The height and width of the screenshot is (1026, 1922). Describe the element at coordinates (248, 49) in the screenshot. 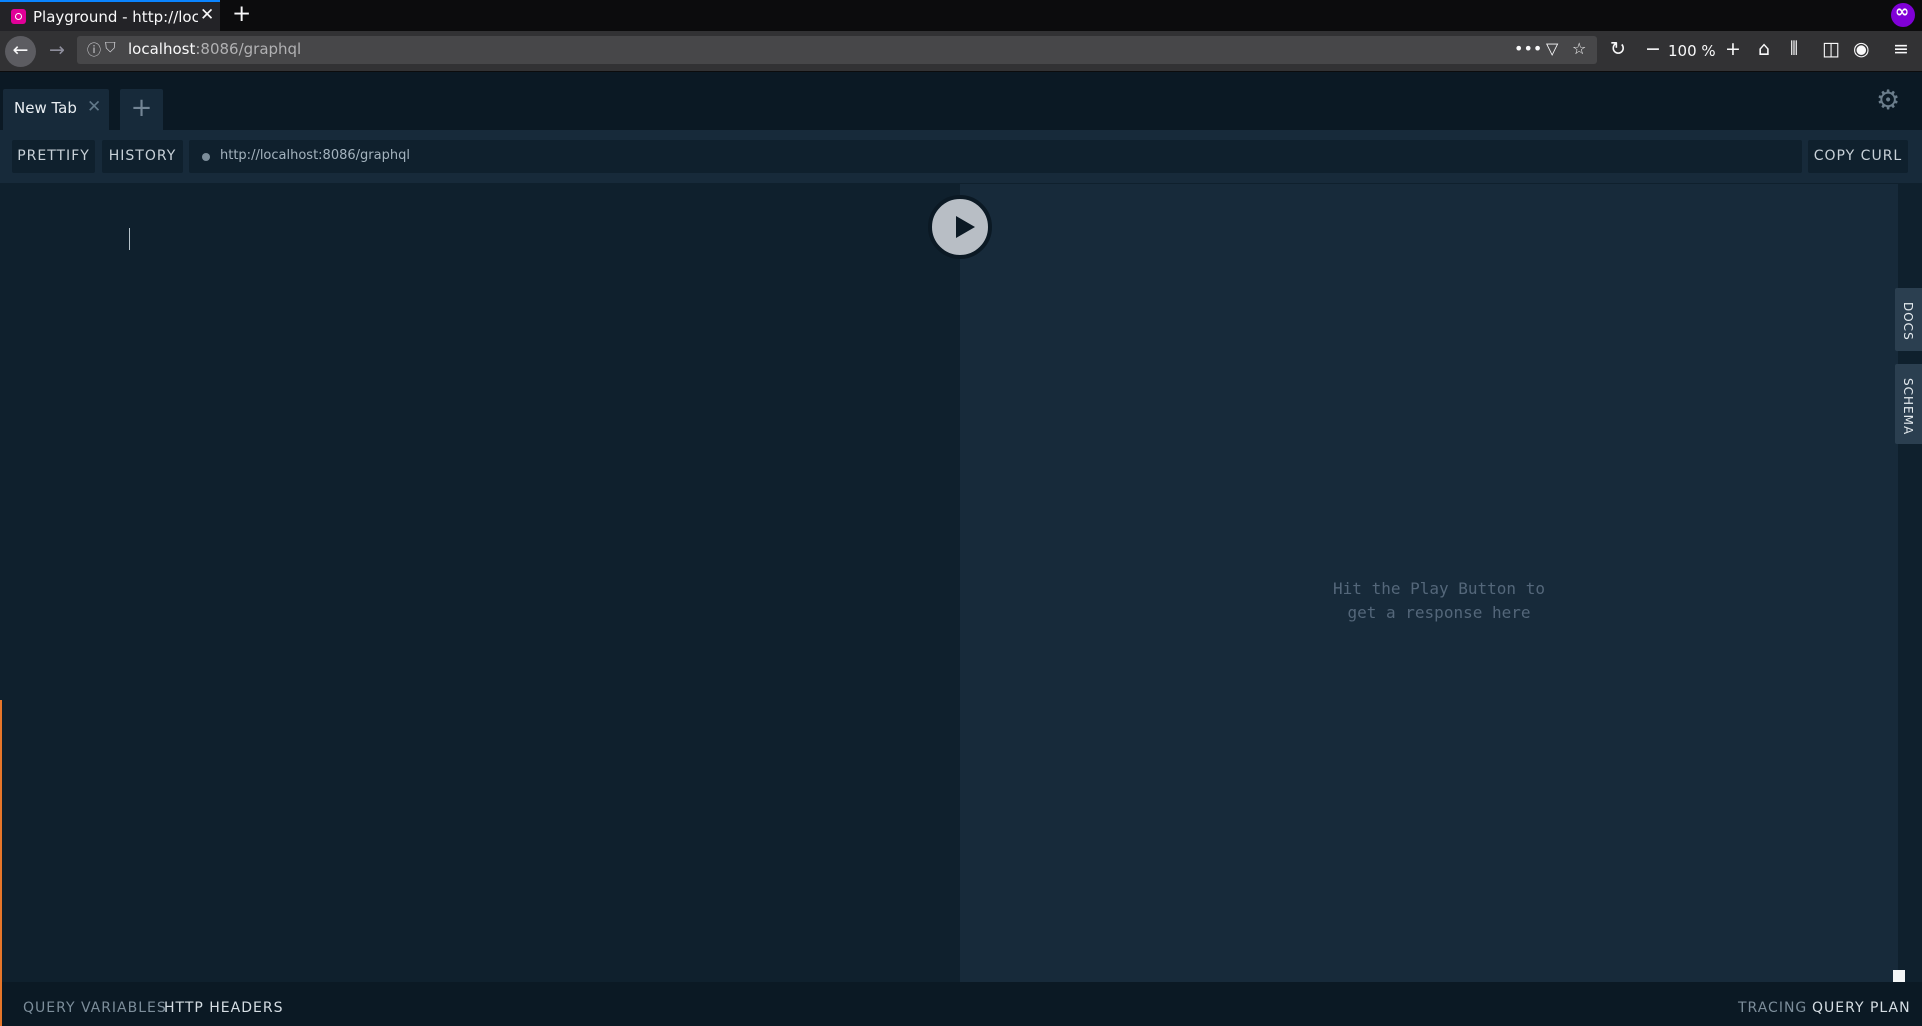

I see `url-path: :8086/graphql` at that location.